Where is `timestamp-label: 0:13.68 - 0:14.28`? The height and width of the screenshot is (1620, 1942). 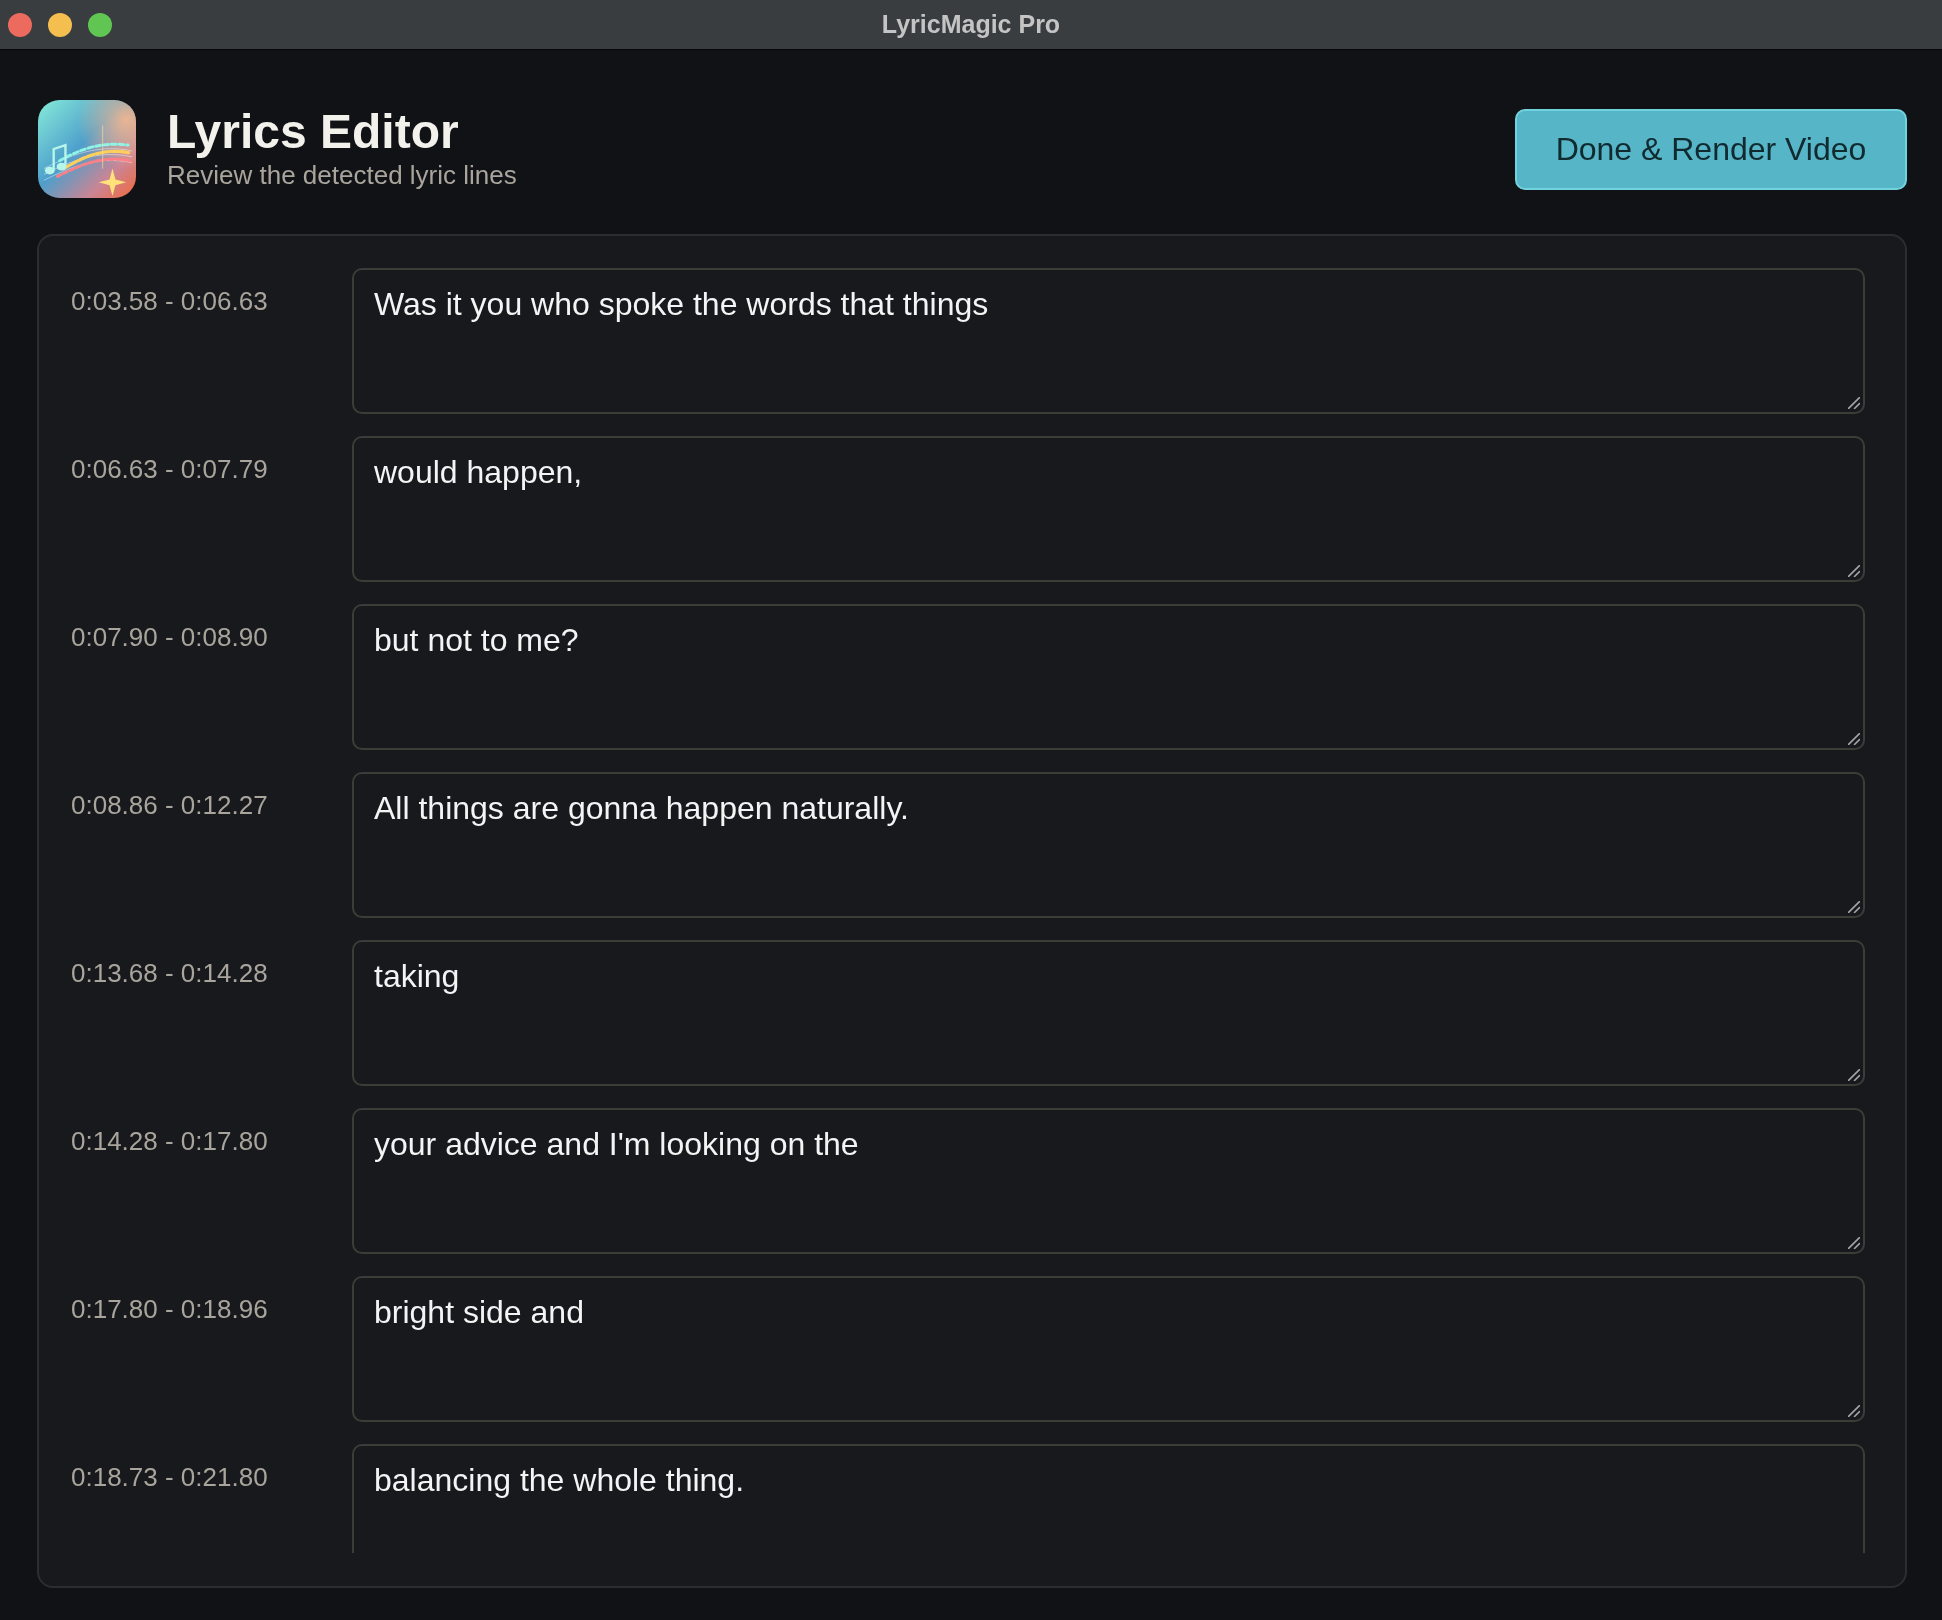 timestamp-label: 0:13.68 - 0:14.28 is located at coordinates (170, 972).